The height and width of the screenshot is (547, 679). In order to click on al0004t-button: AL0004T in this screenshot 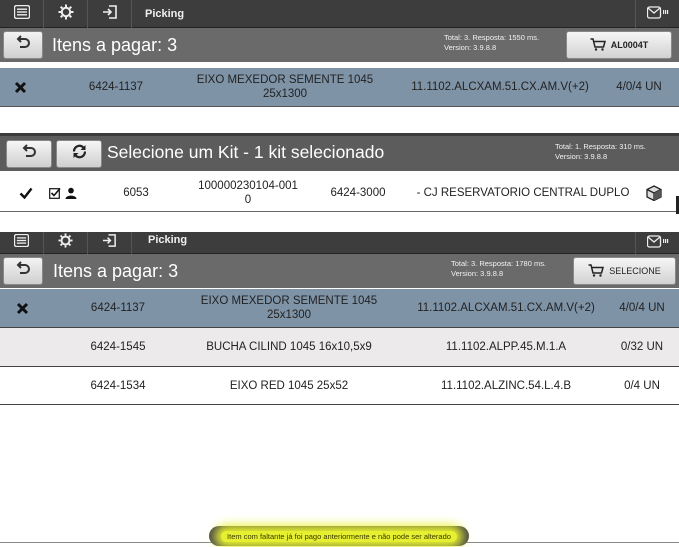, I will do `click(619, 45)`.